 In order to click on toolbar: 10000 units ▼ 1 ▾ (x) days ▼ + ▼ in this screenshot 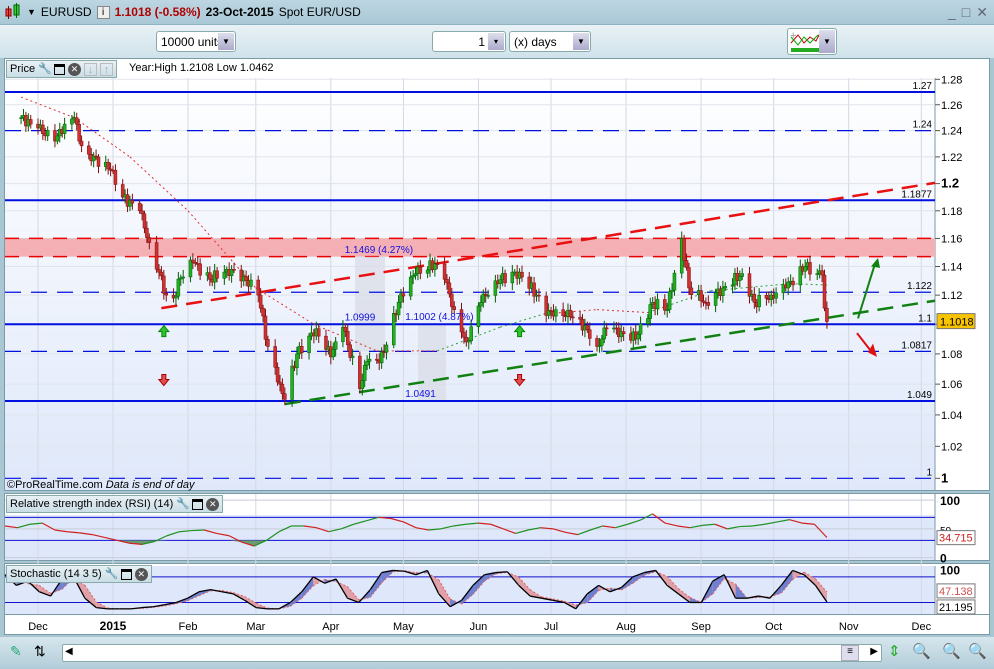, I will do `click(497, 41)`.